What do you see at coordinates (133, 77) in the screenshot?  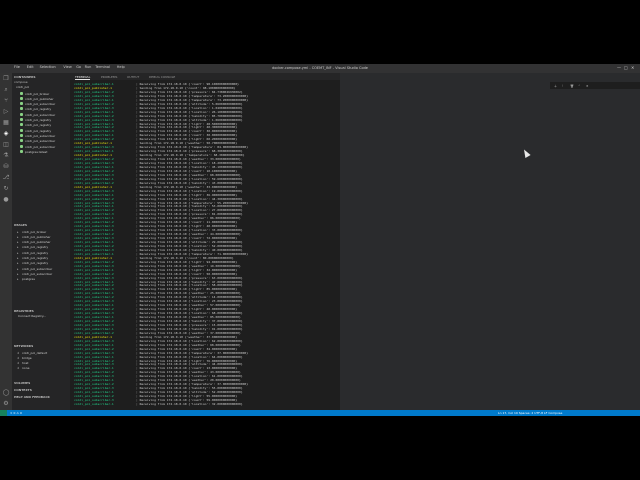 I see `tab-output: OUTPUT` at bounding box center [133, 77].